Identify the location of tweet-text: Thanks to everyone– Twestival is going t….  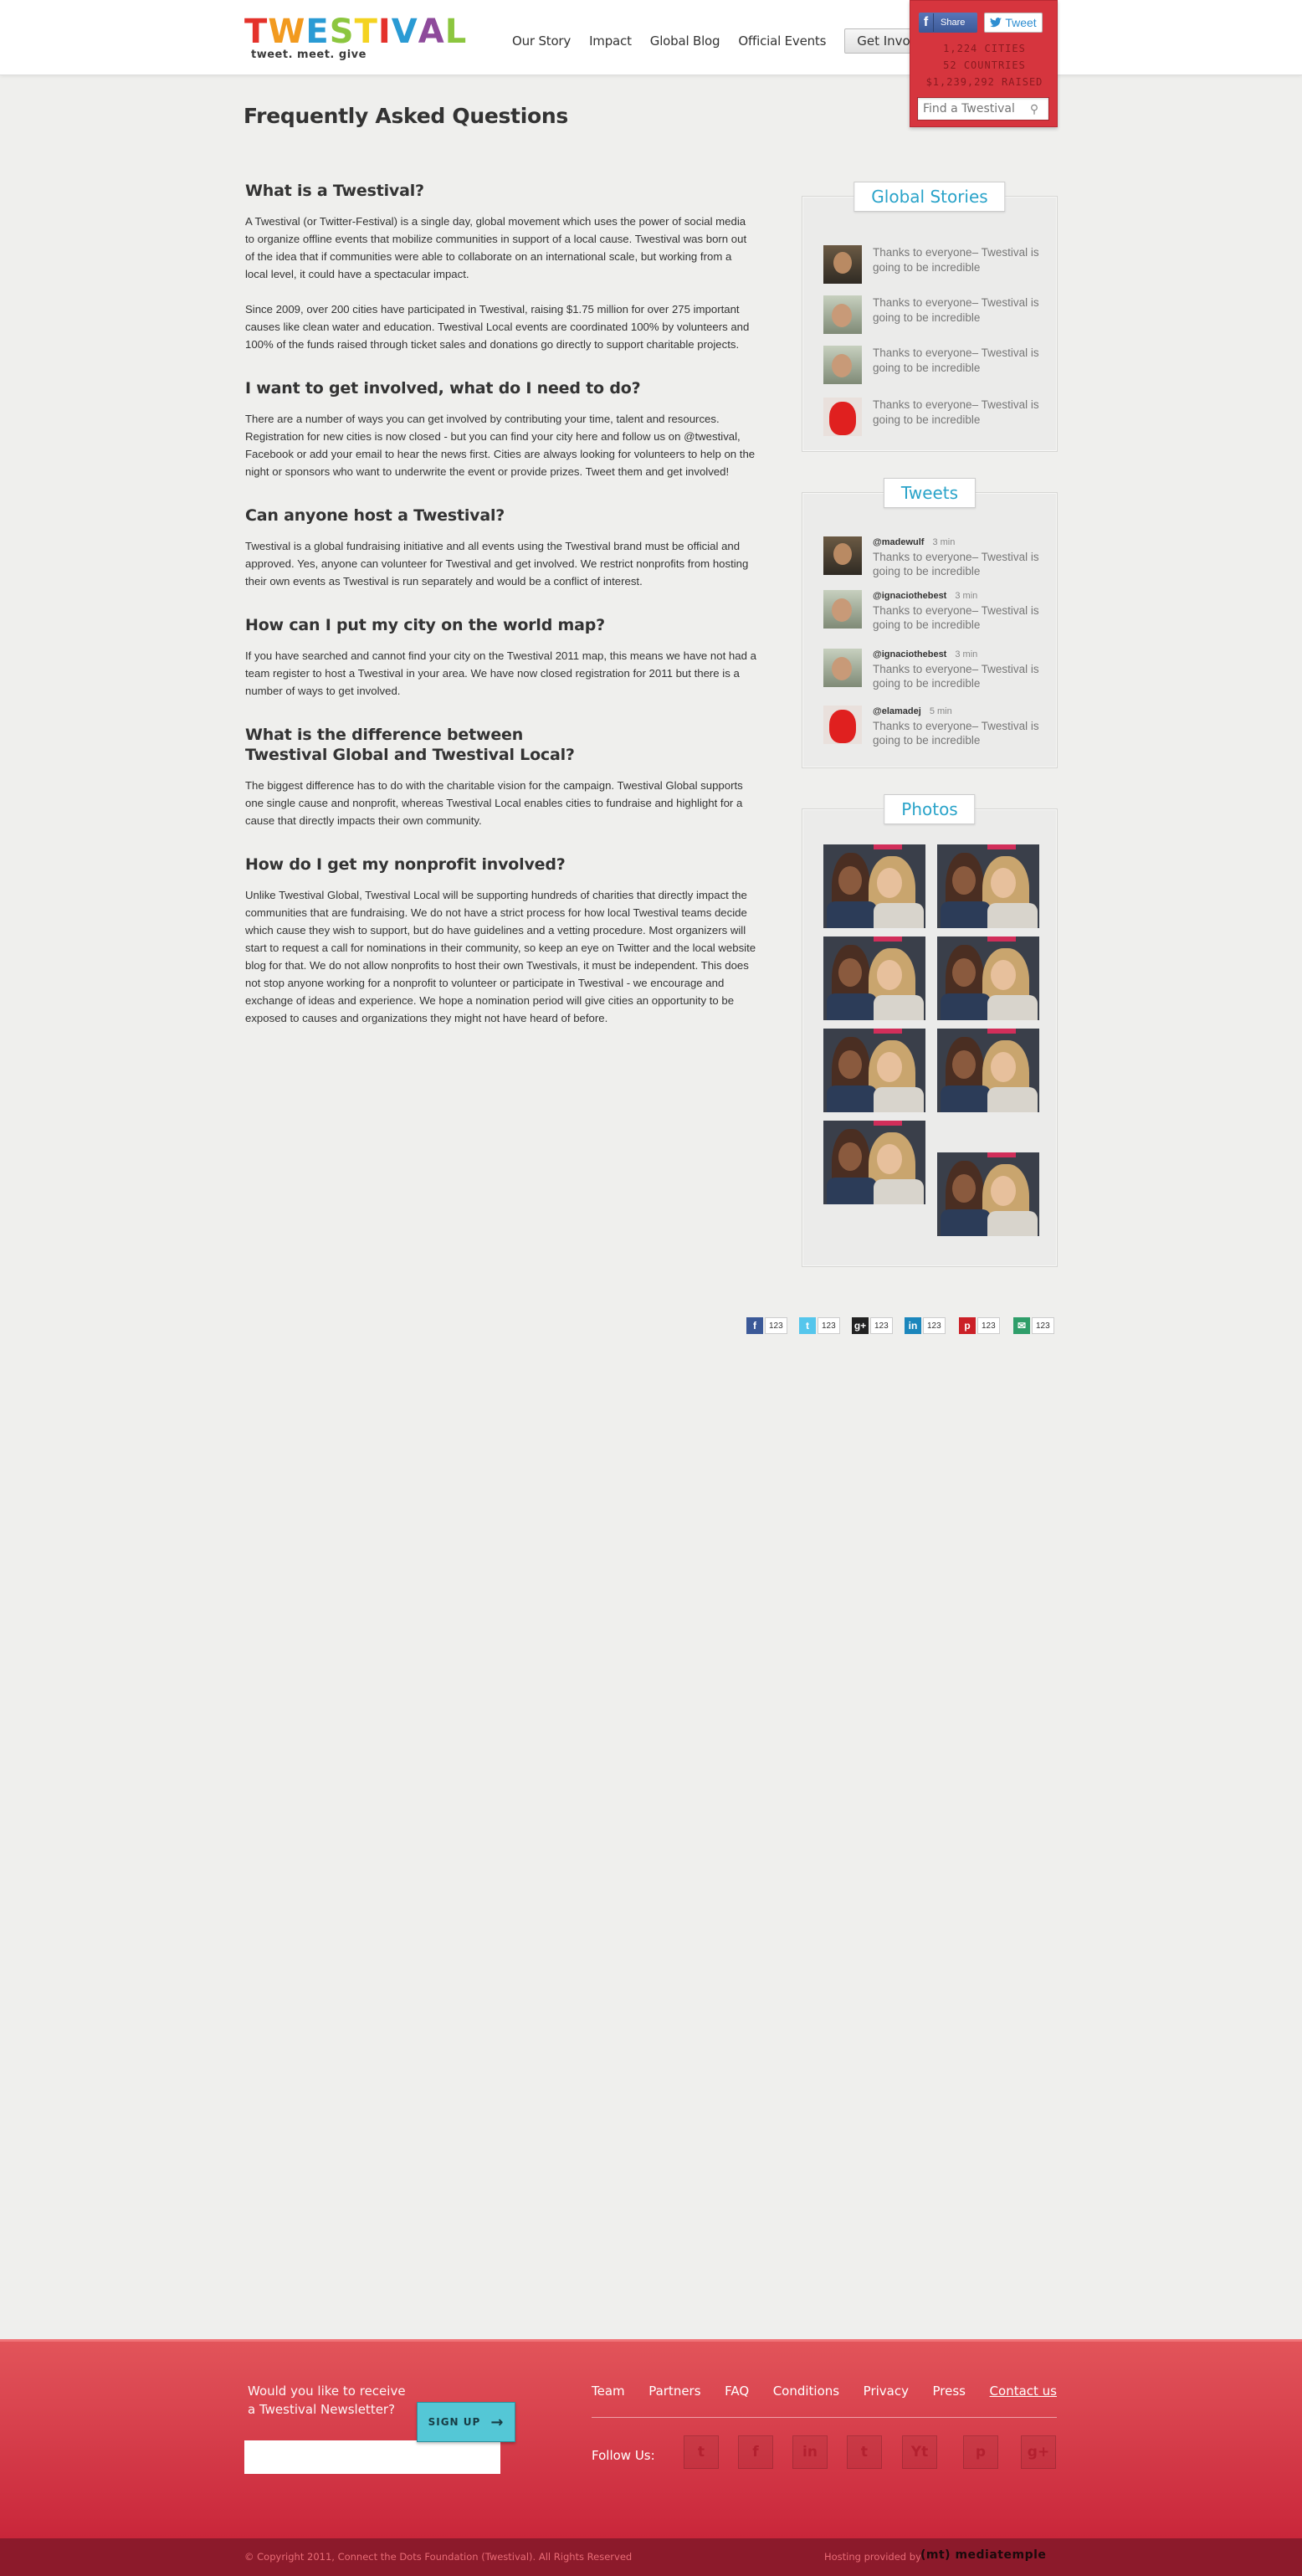
(956, 564).